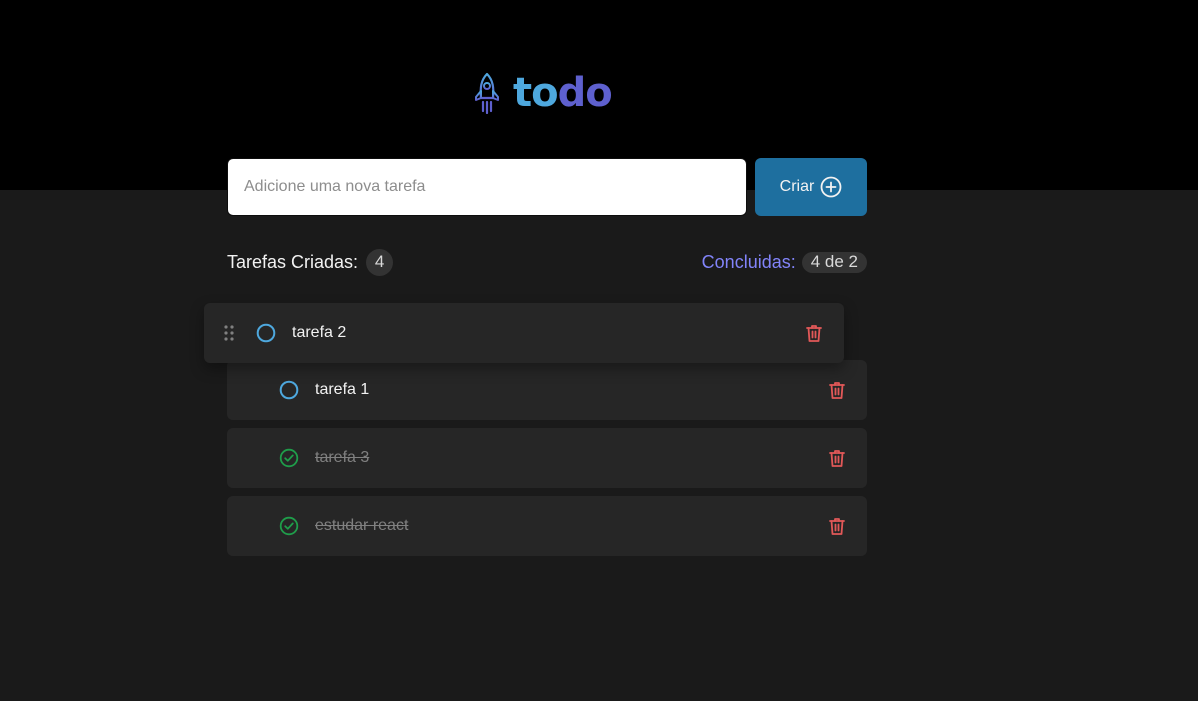 This screenshot has width=1198, height=701. I want to click on created-count-badge: 4, so click(380, 262).